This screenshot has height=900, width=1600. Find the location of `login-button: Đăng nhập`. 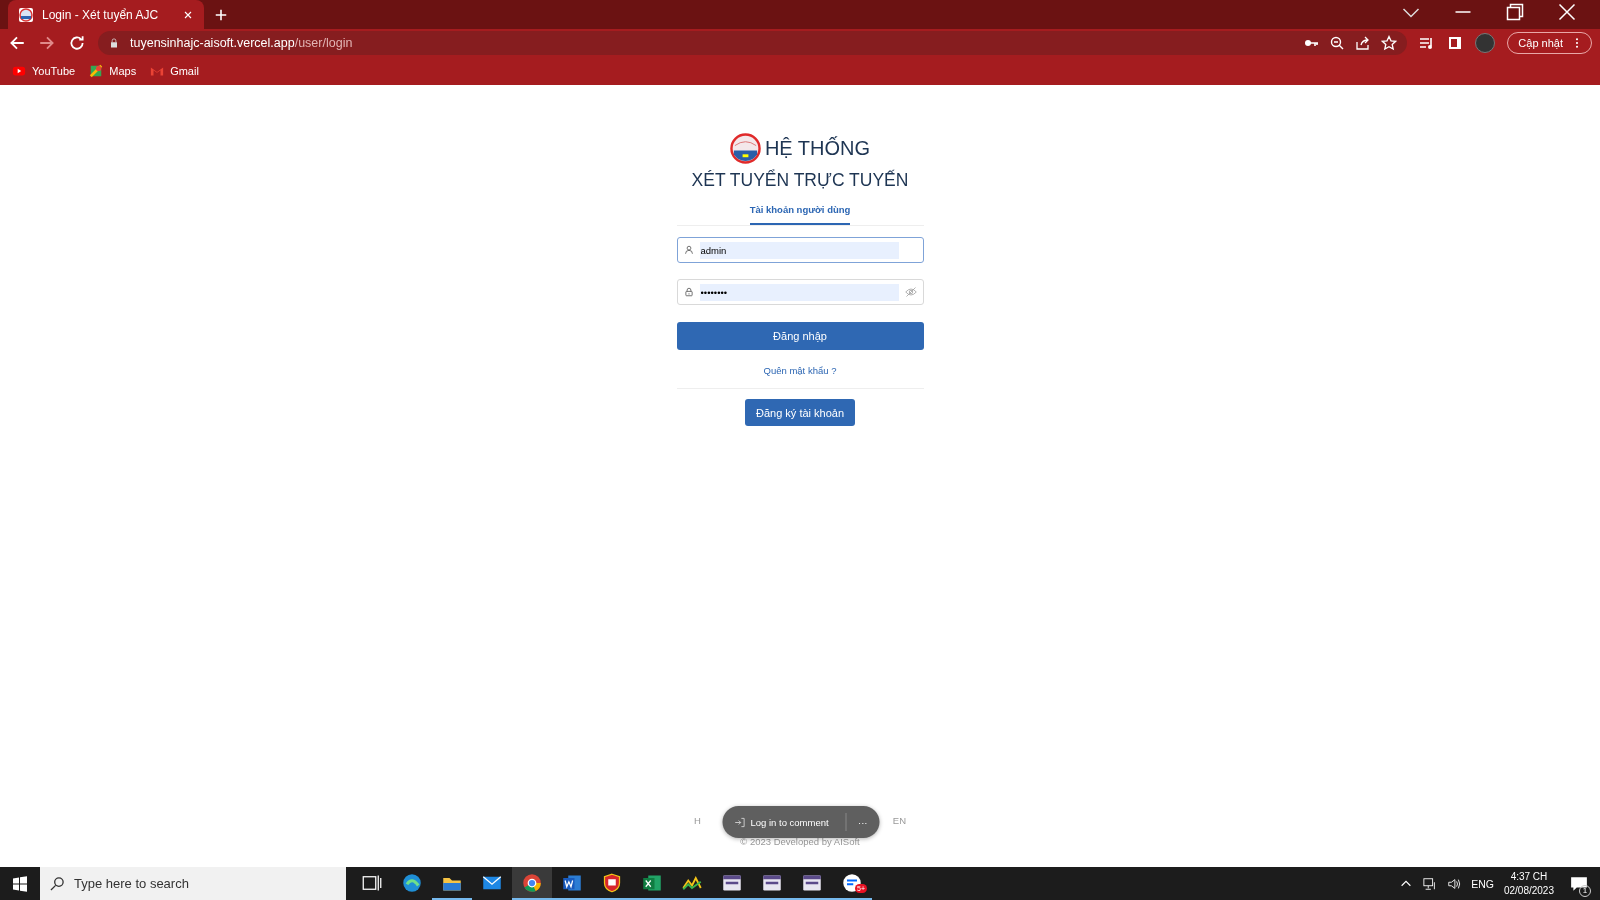

login-button: Đăng nhập is located at coordinates (800, 336).